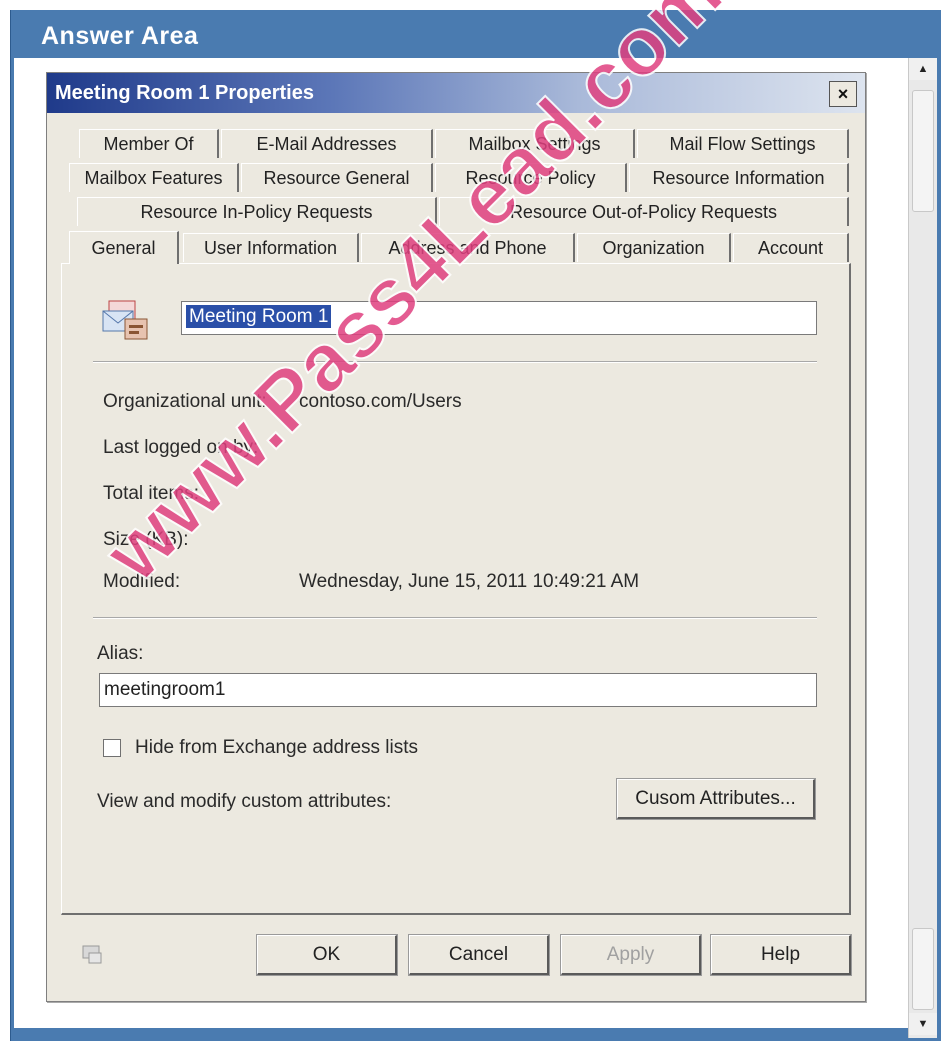 The width and height of the screenshot is (941, 1041). What do you see at coordinates (458, 690) in the screenshot?
I see `alias-input: meetingroom1` at bounding box center [458, 690].